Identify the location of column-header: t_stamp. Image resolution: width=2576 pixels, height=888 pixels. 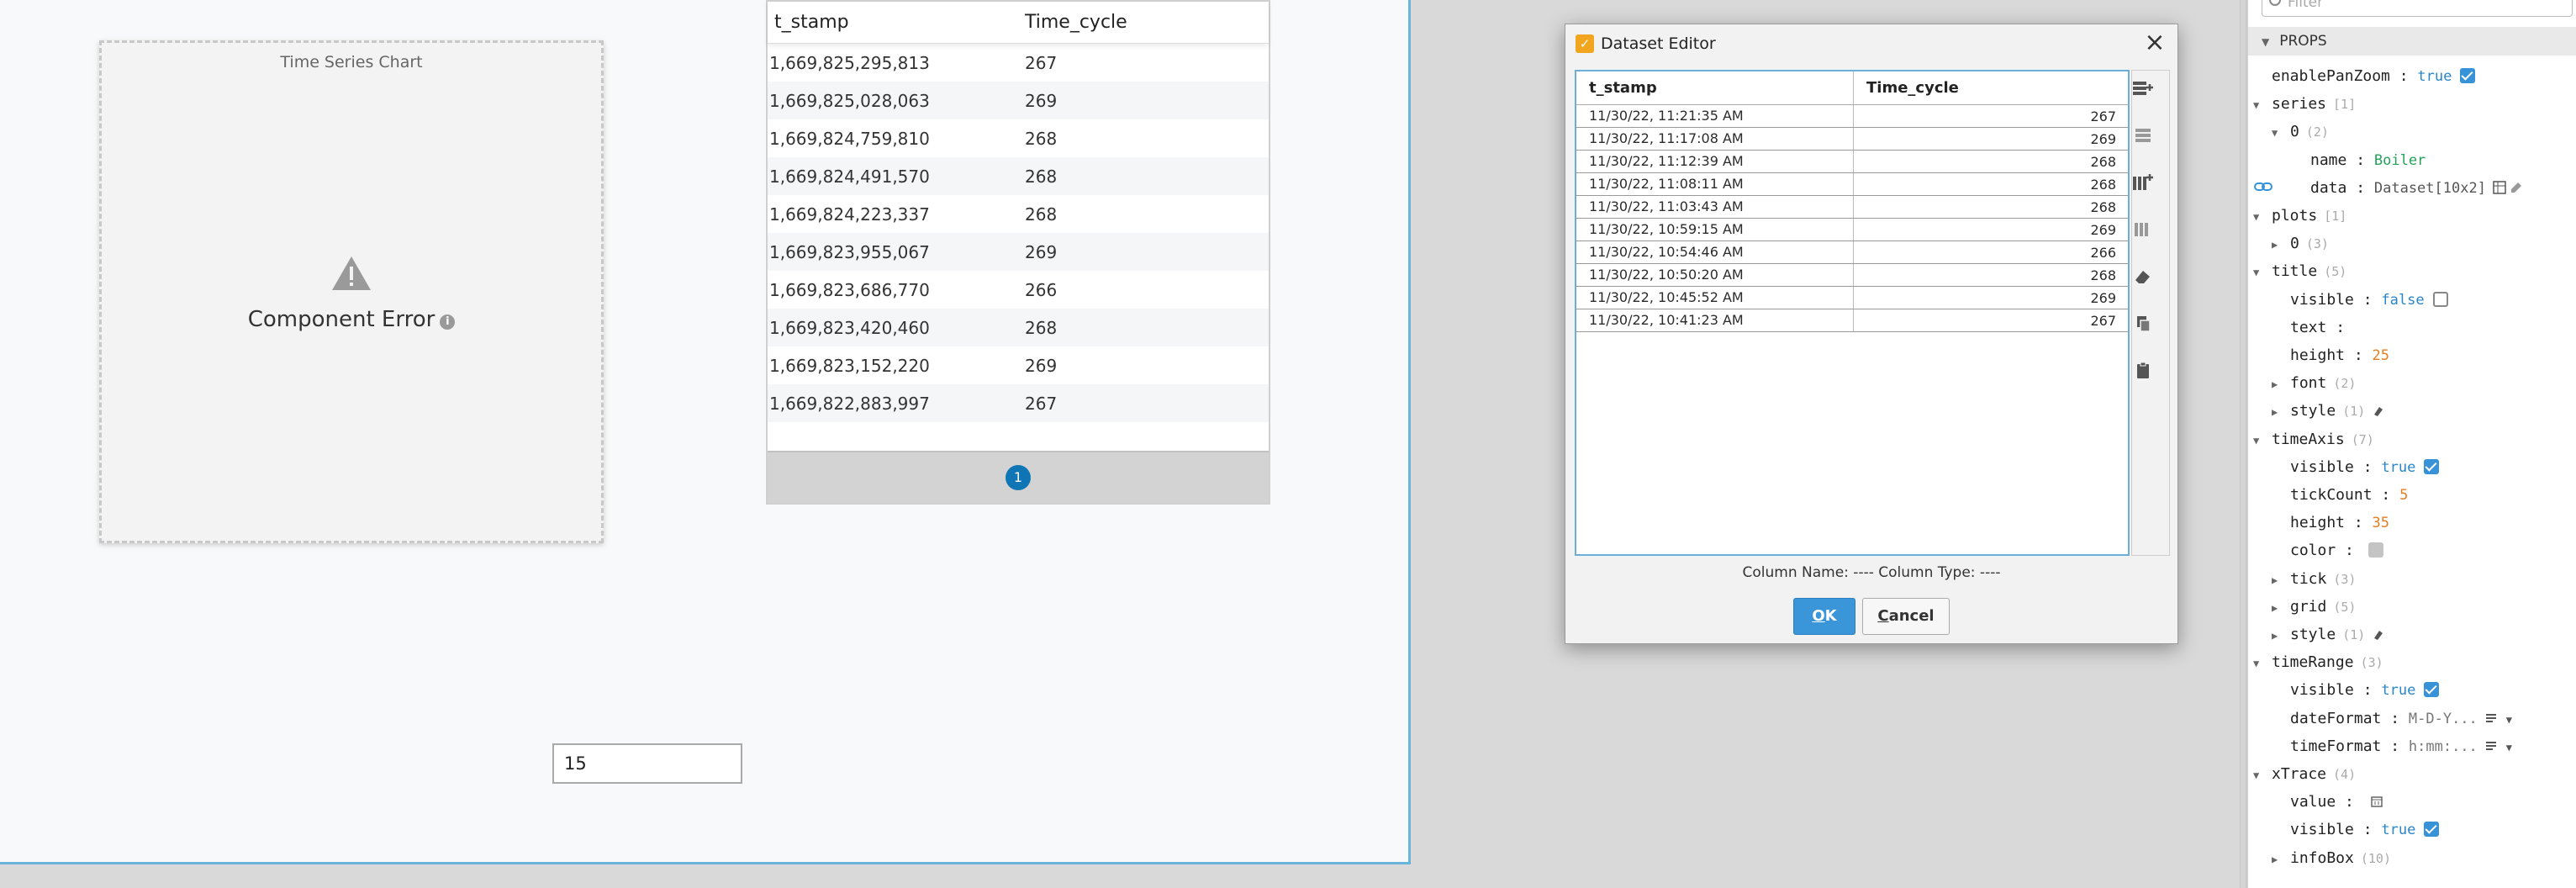
(896, 23).